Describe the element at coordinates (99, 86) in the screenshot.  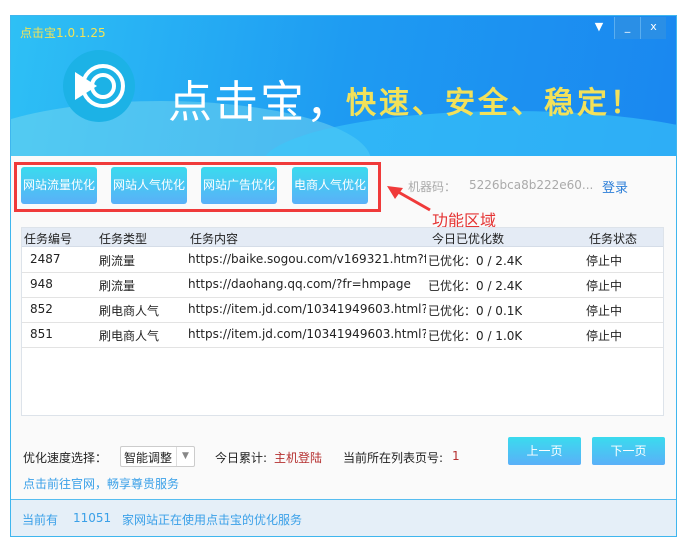
I see `app-logo-icon` at that location.